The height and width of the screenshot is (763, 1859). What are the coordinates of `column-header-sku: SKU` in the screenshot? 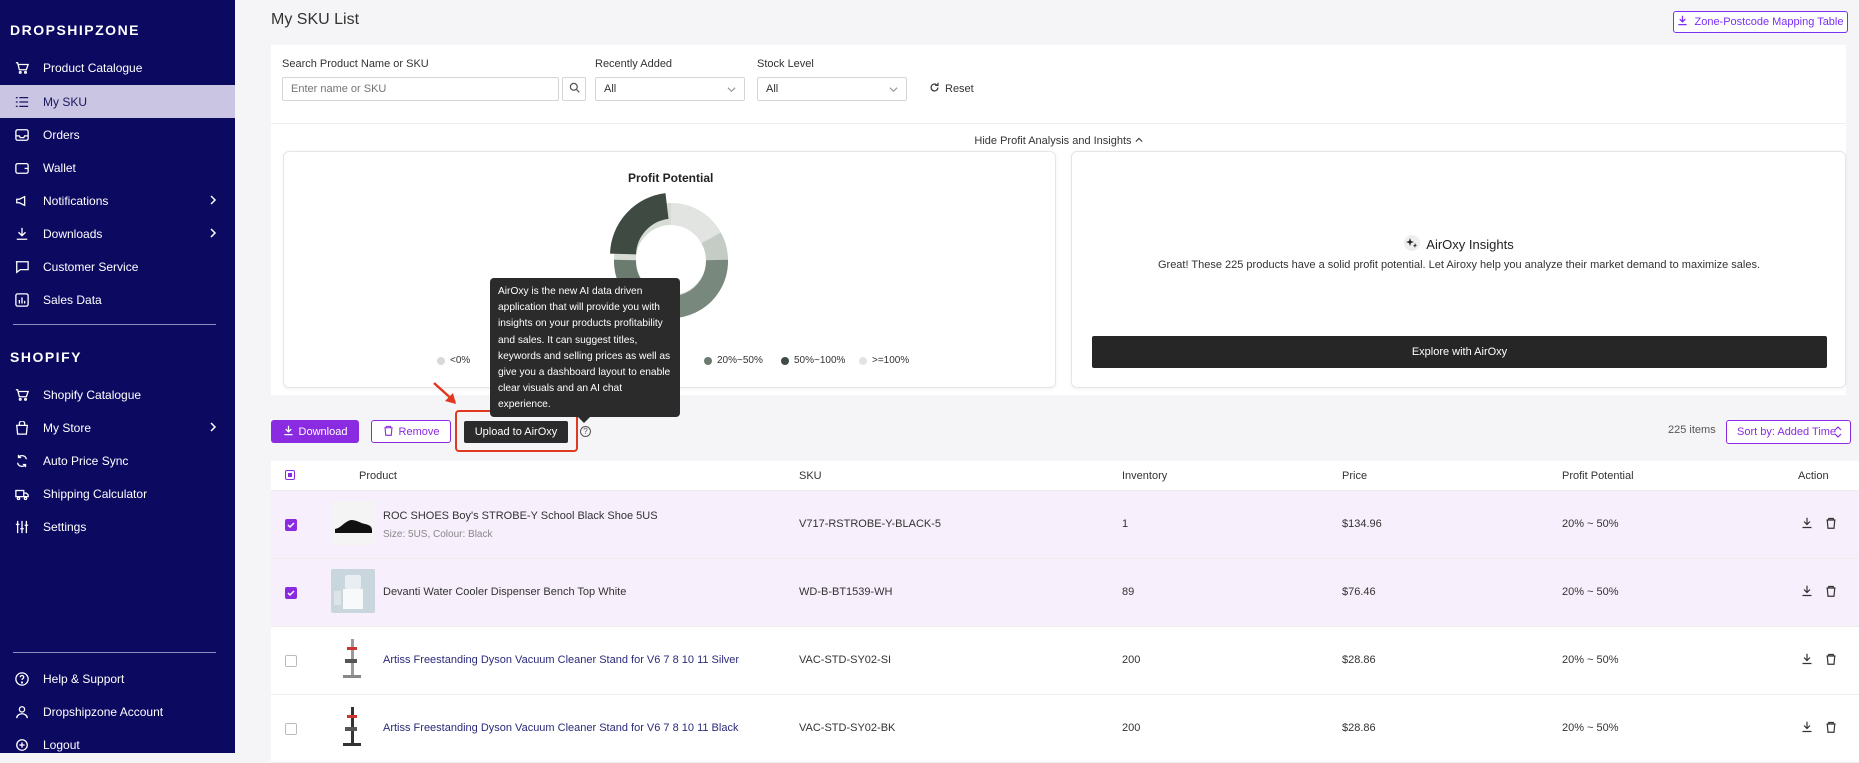 It's located at (810, 476).